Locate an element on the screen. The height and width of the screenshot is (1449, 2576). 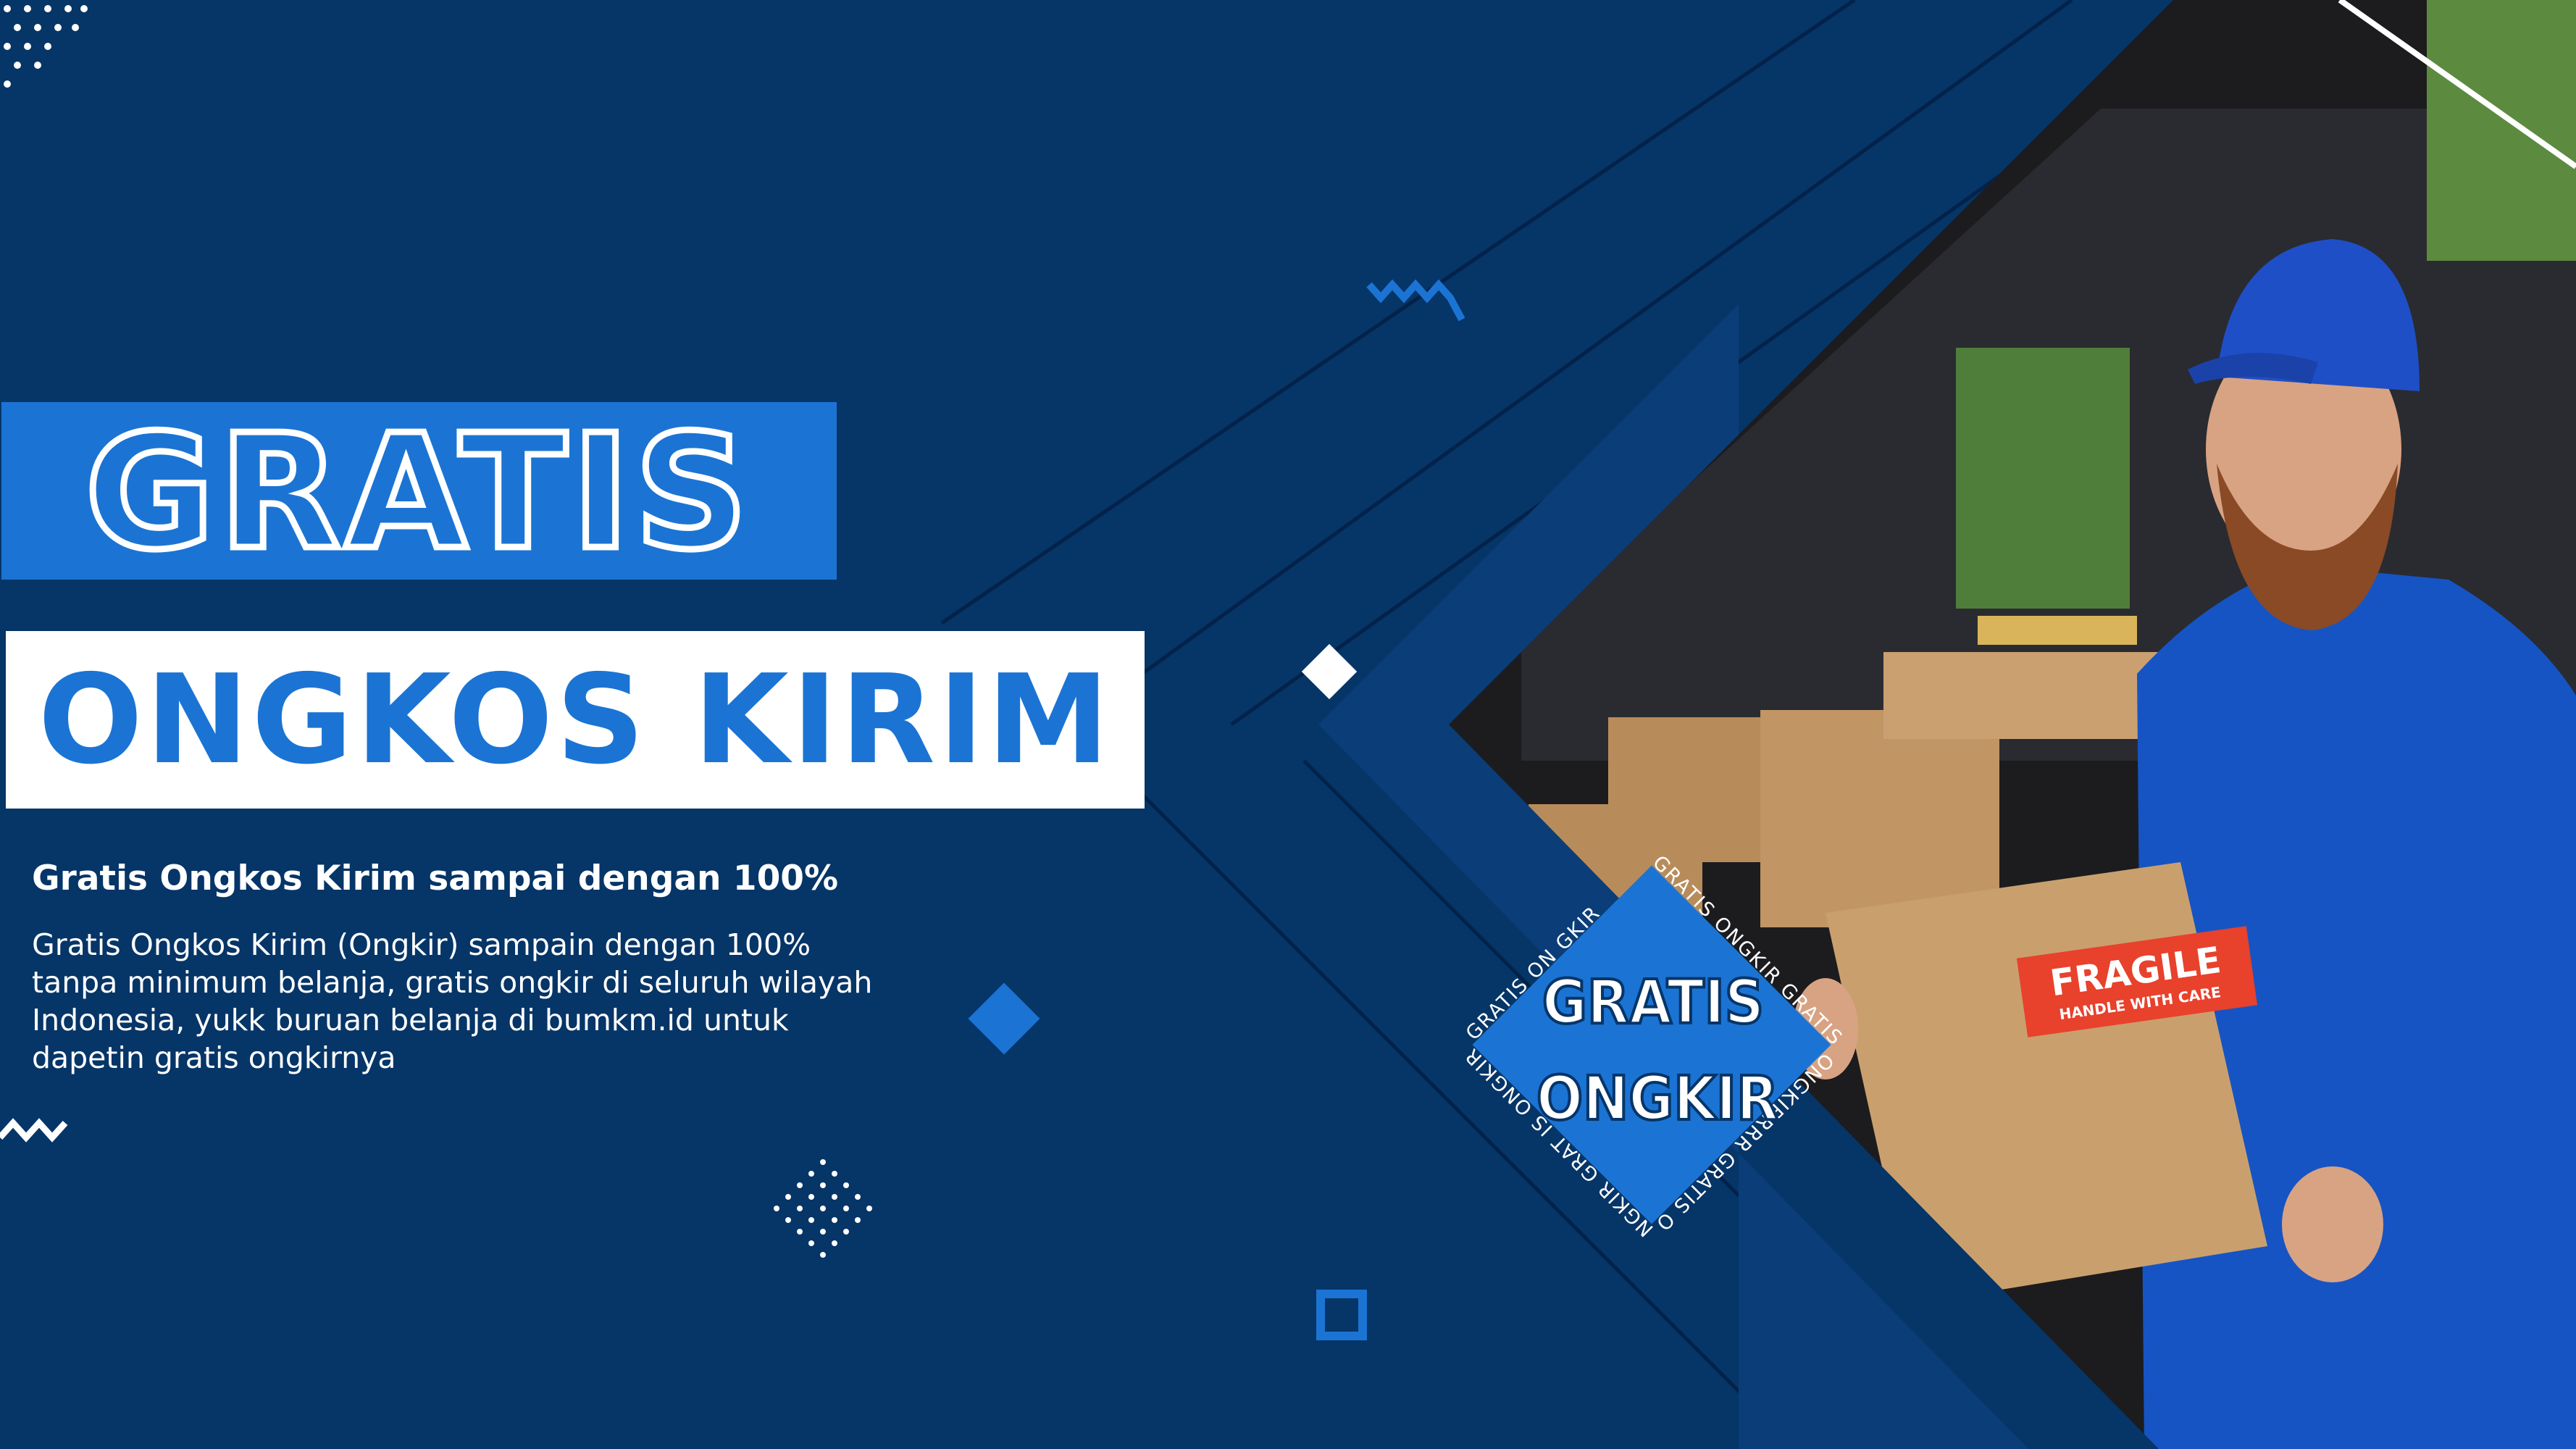
badge-diamond is located at coordinates (1651, 1044).